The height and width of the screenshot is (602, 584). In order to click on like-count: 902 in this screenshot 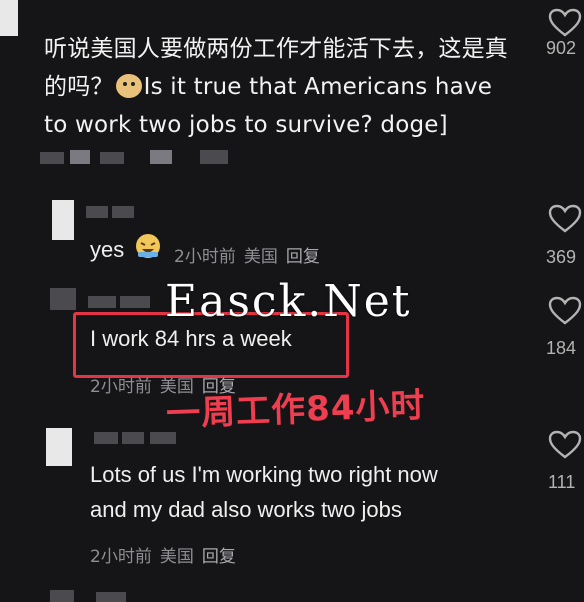, I will do `click(561, 48)`.